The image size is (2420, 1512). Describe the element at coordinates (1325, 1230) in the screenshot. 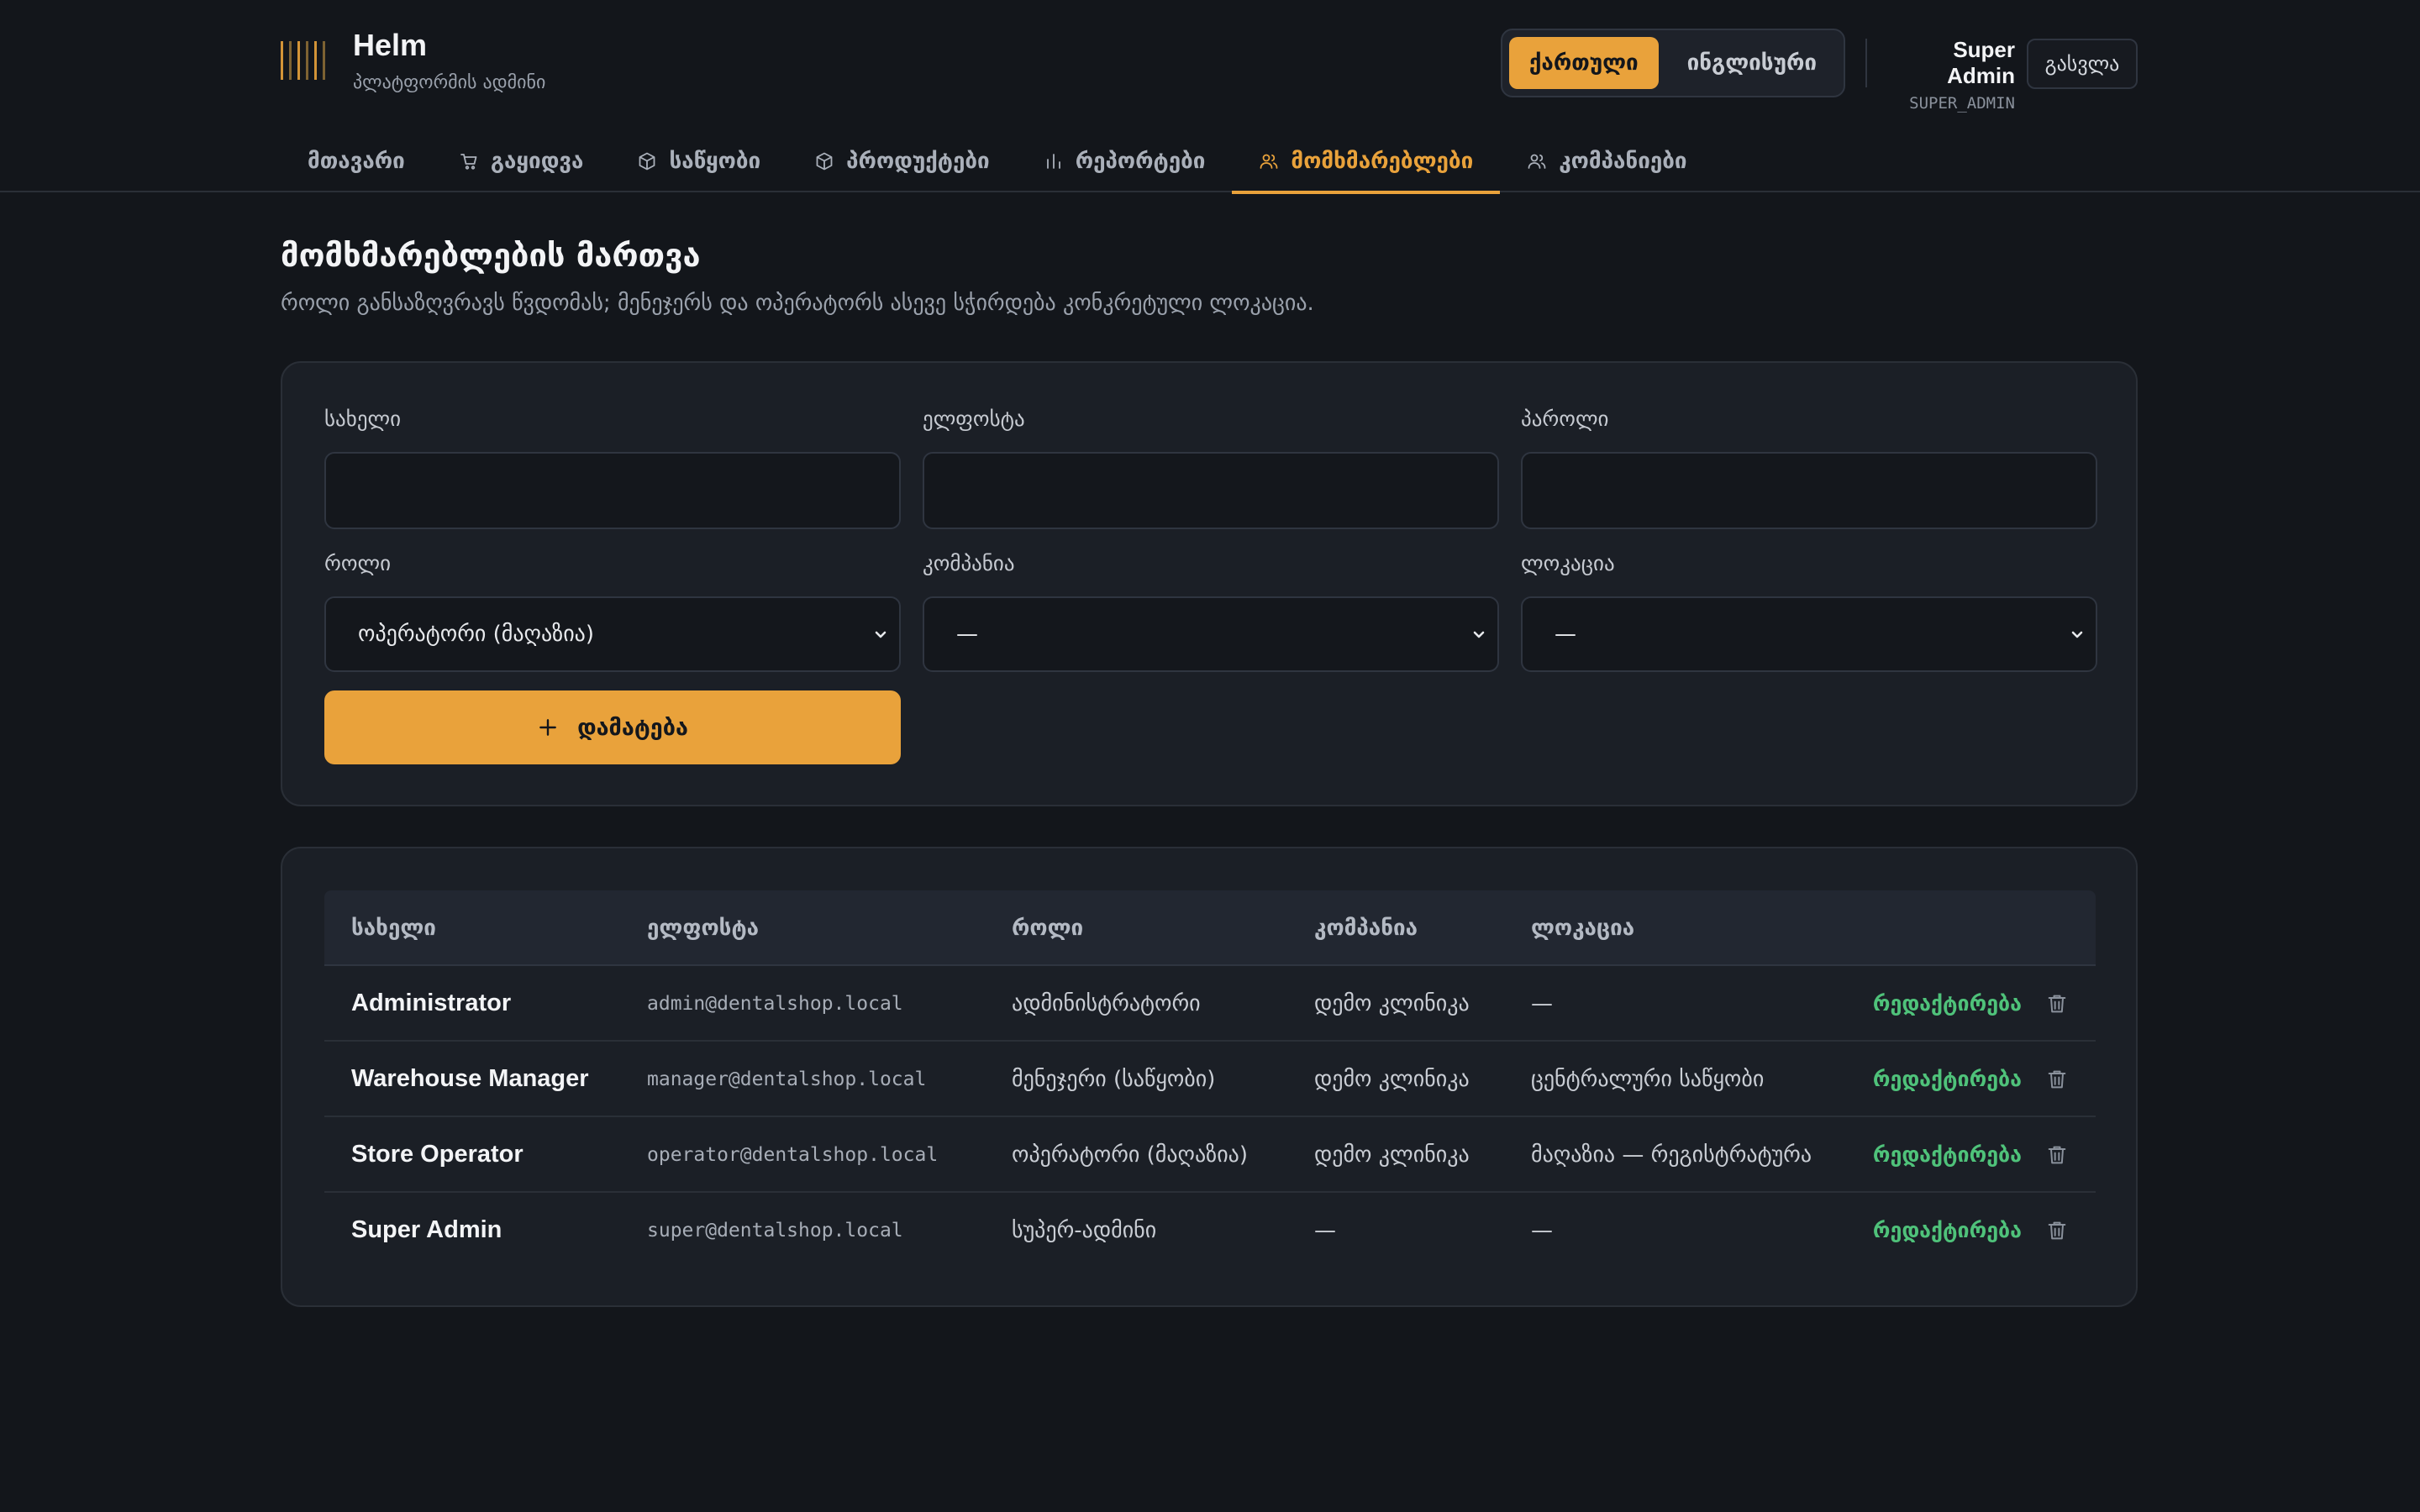

I see `row-company: —` at that location.